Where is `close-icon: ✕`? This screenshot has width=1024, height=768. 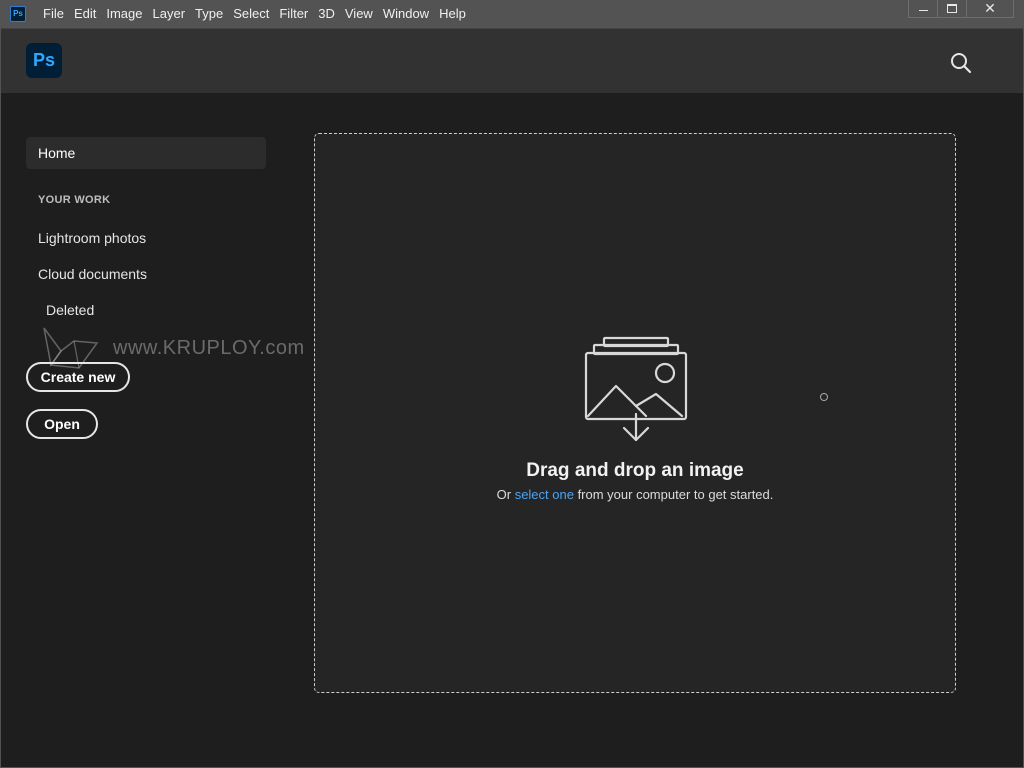 close-icon: ✕ is located at coordinates (990, 8).